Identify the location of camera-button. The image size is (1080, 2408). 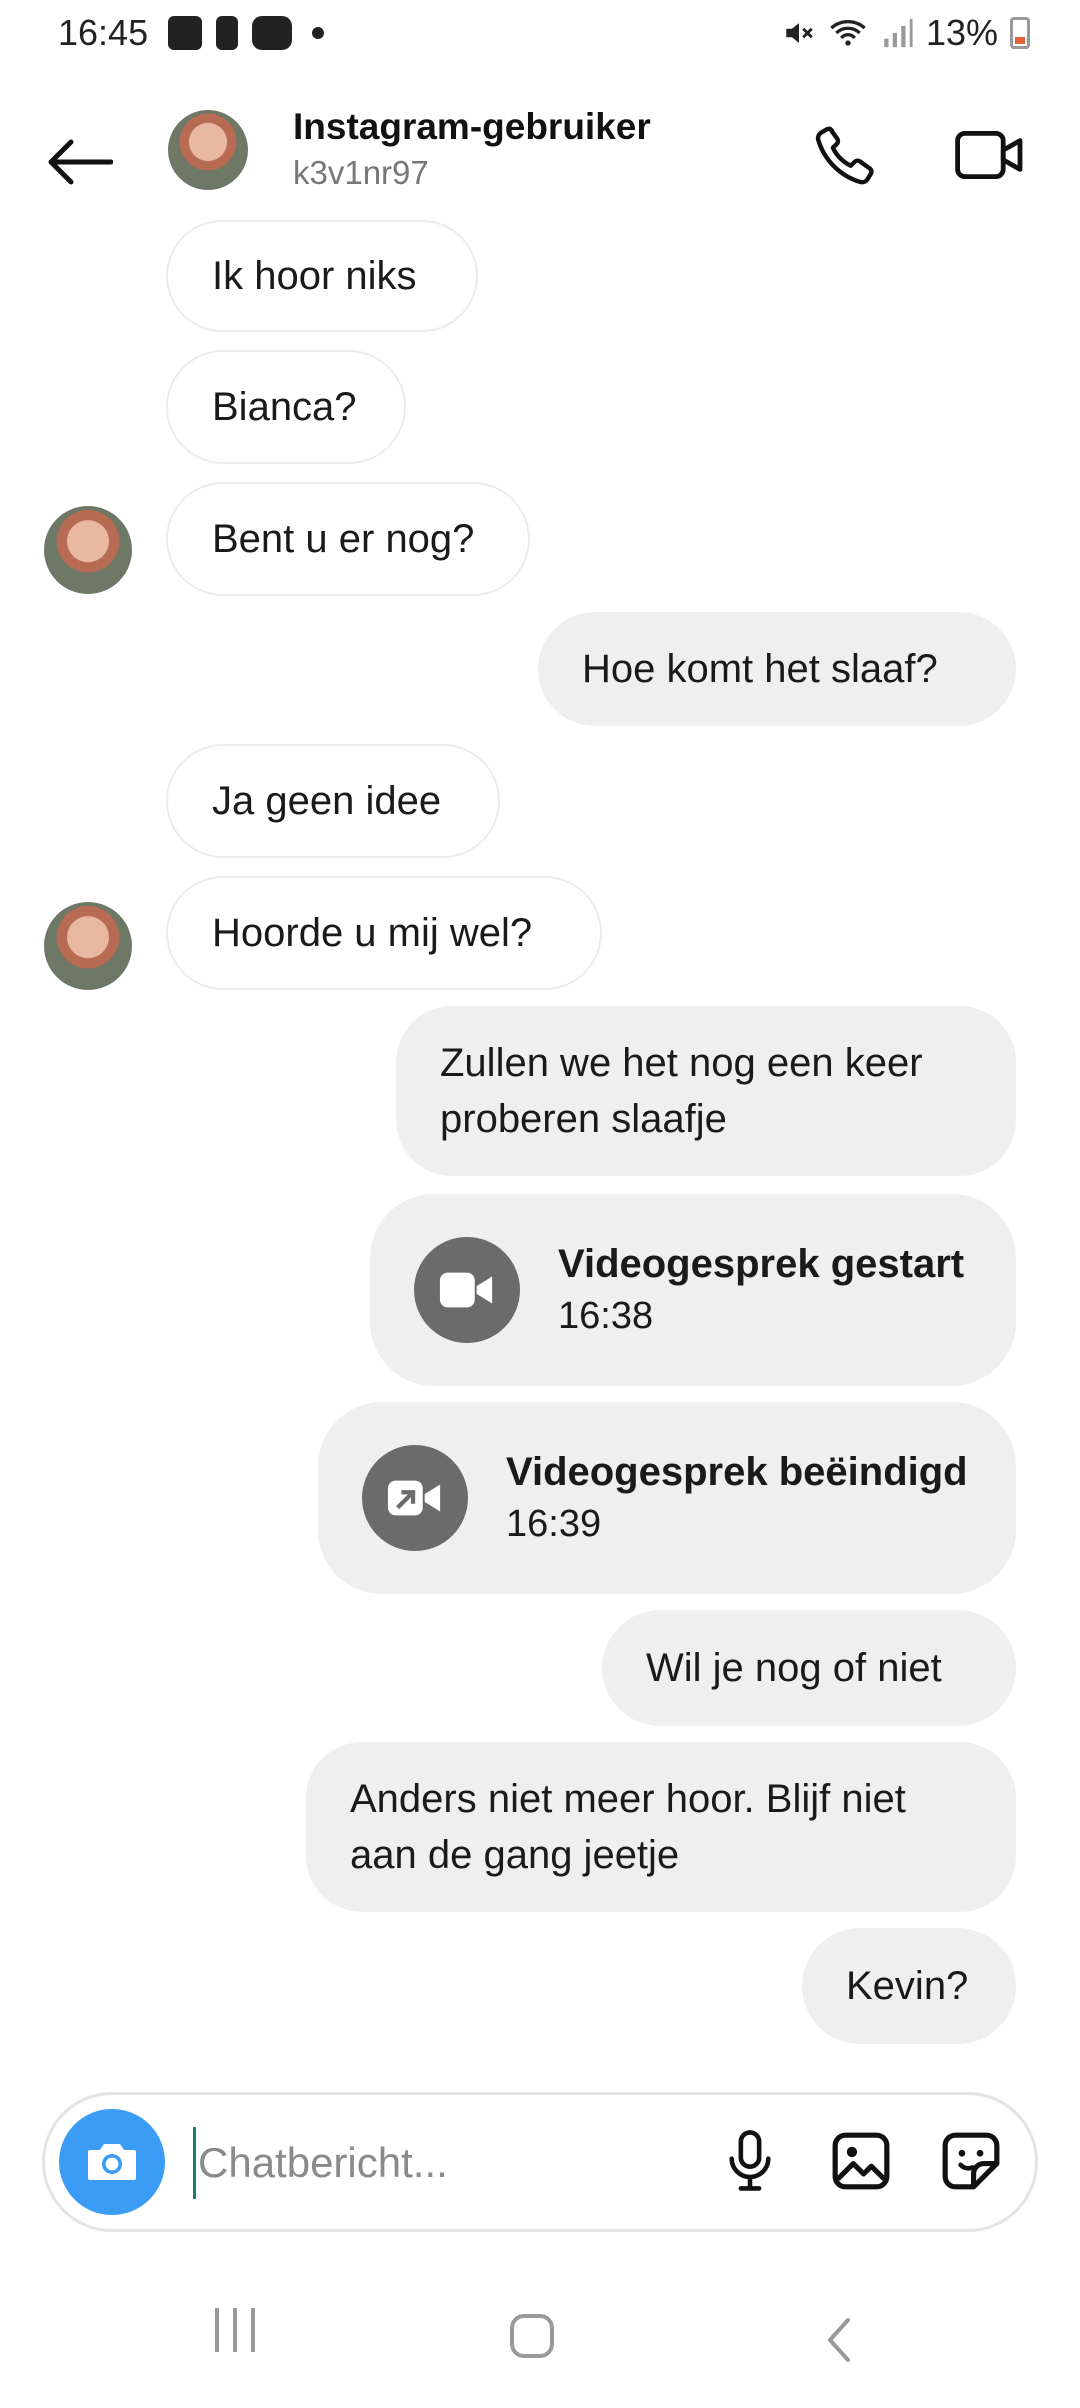
(112, 2162).